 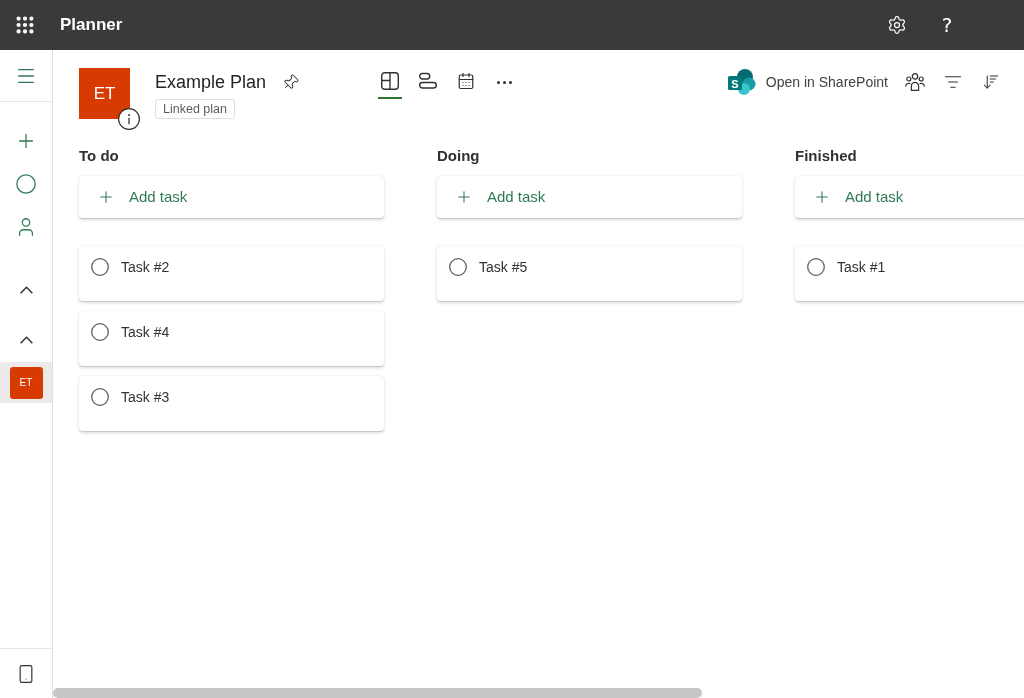 What do you see at coordinates (145, 332) in the screenshot?
I see `task-title: Task #4` at bounding box center [145, 332].